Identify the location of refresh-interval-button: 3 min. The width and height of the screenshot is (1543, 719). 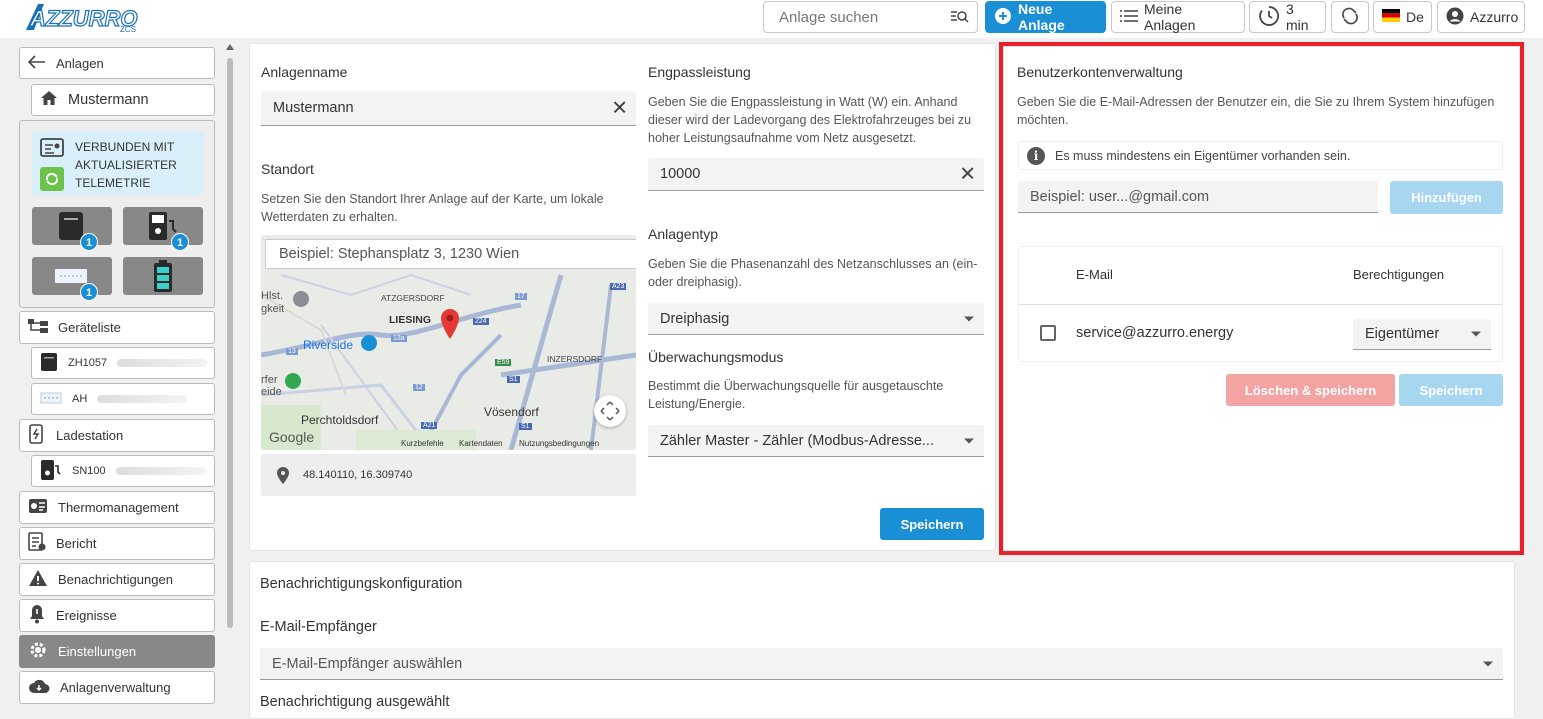
(1287, 17).